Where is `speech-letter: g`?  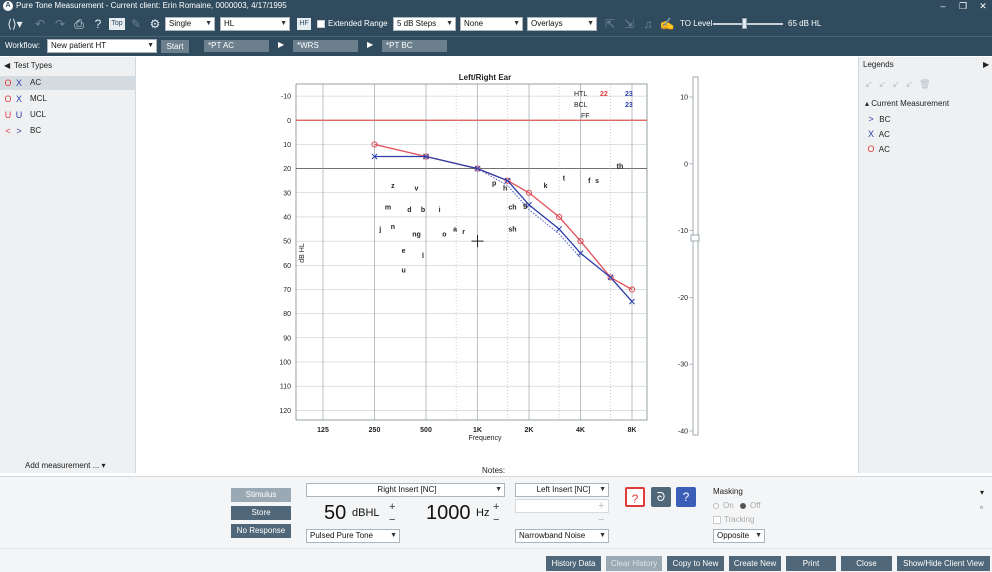 speech-letter: g is located at coordinates (525, 205).